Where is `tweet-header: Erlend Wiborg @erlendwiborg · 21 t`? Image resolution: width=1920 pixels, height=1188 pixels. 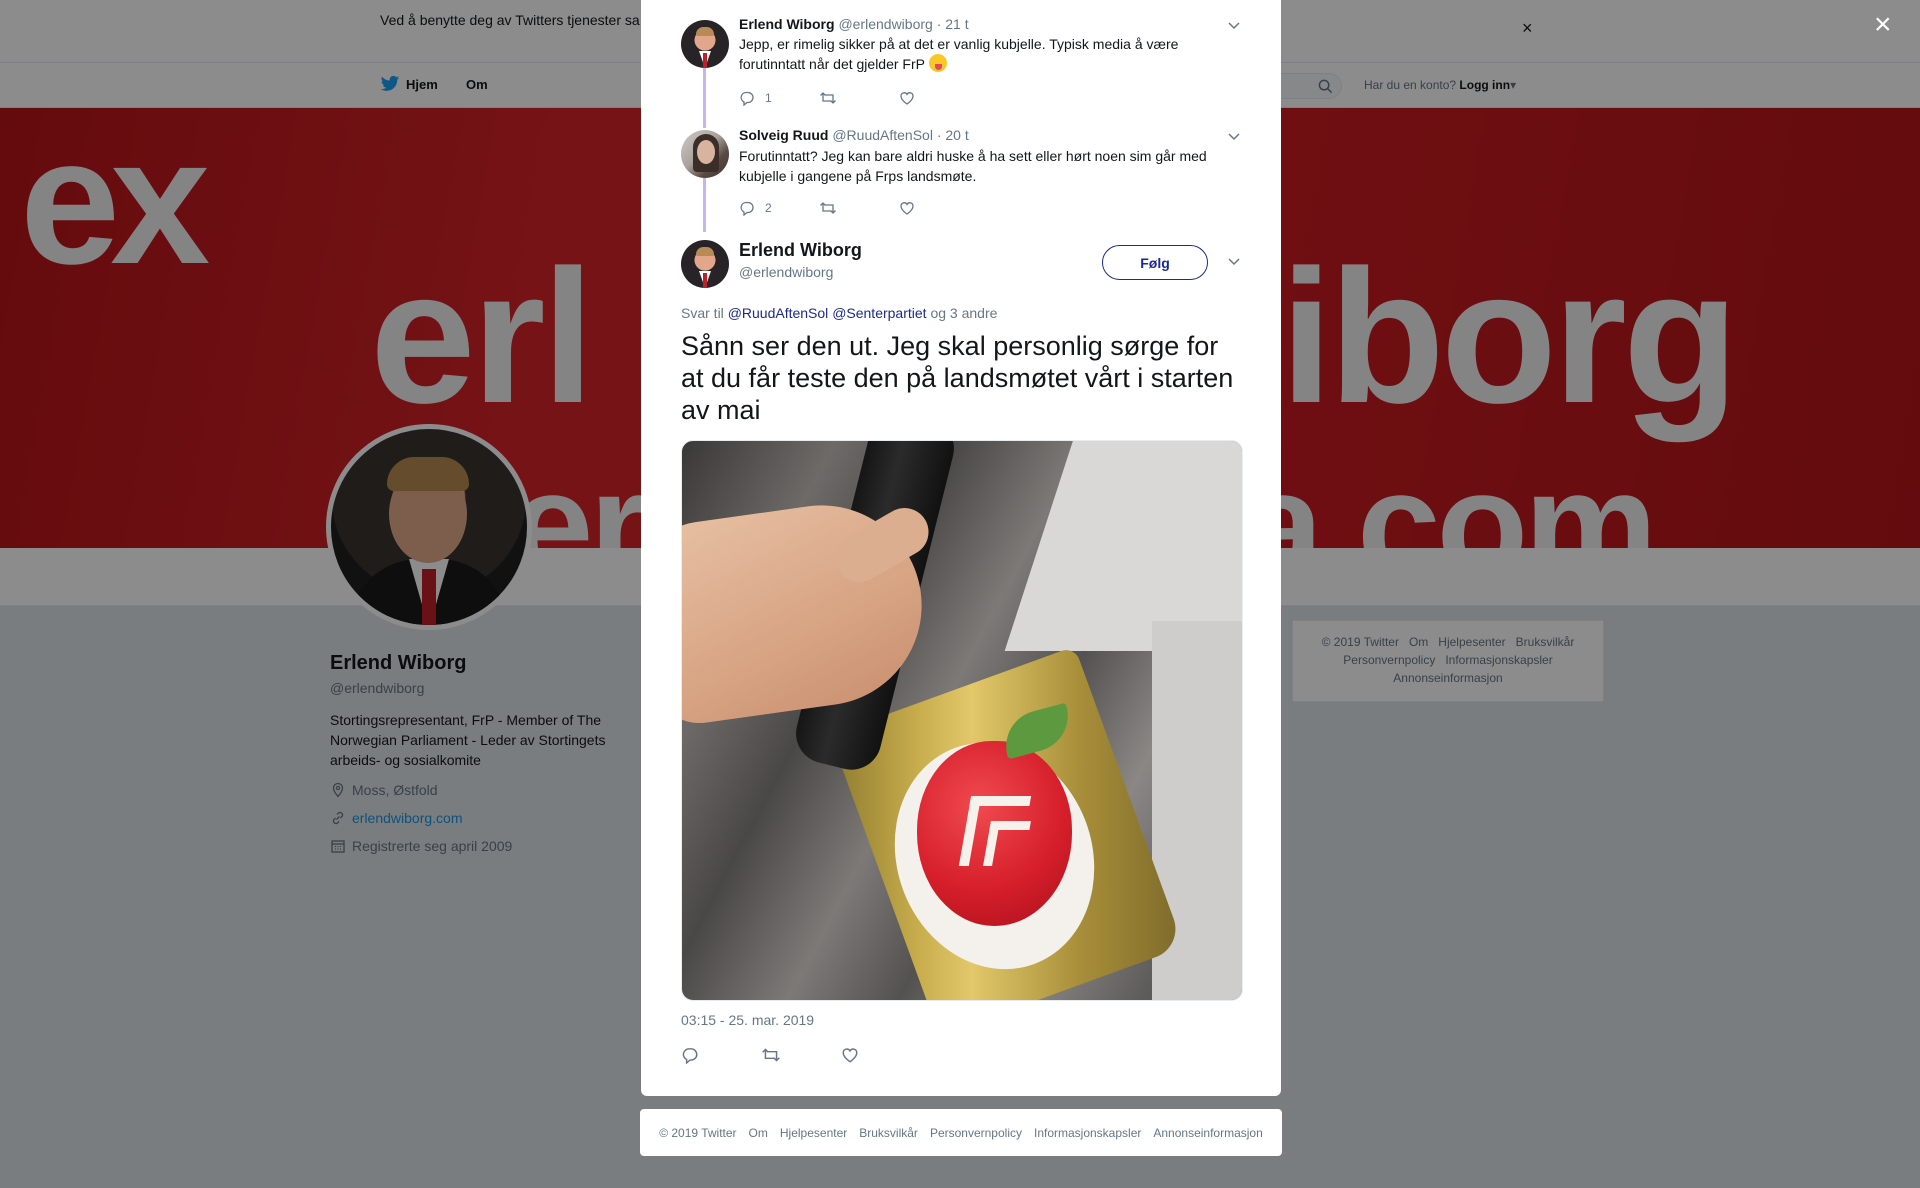
tweet-header: Erlend Wiborg @erlendwiborg · 21 t is located at coordinates (854, 24).